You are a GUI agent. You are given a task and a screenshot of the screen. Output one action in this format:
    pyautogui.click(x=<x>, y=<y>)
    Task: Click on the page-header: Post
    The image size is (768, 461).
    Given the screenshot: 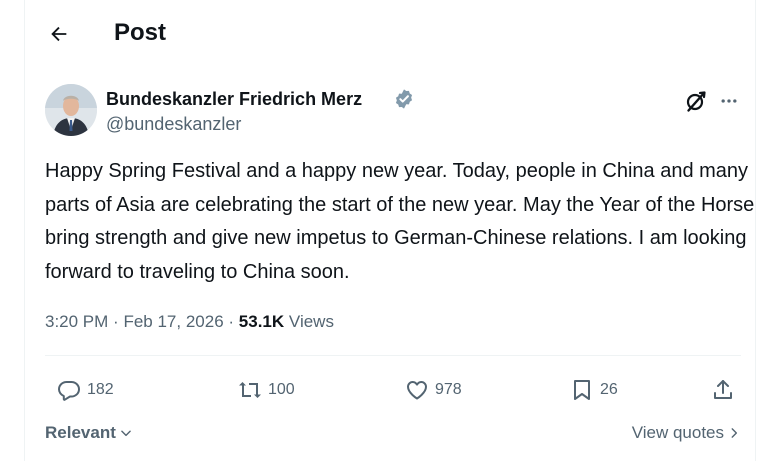 What is the action you would take?
    pyautogui.click(x=390, y=33)
    